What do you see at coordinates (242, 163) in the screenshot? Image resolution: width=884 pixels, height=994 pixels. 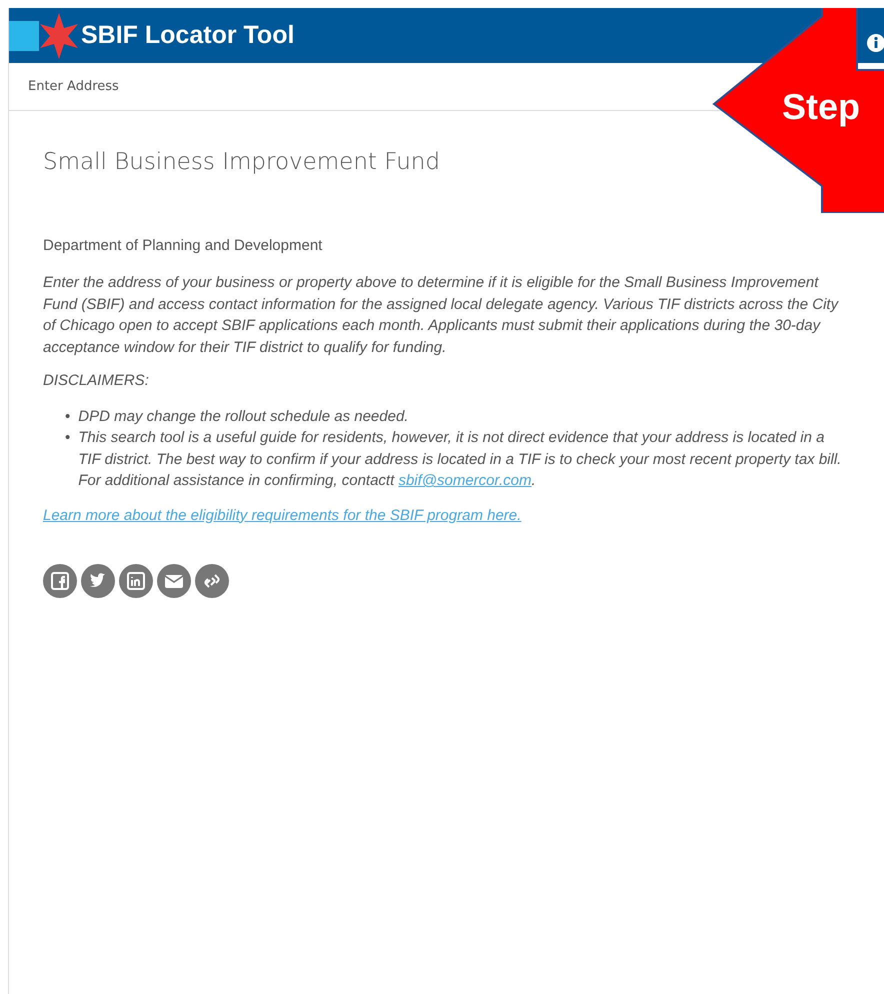 I see `page-title: Small Business Improvement Fund` at bounding box center [242, 163].